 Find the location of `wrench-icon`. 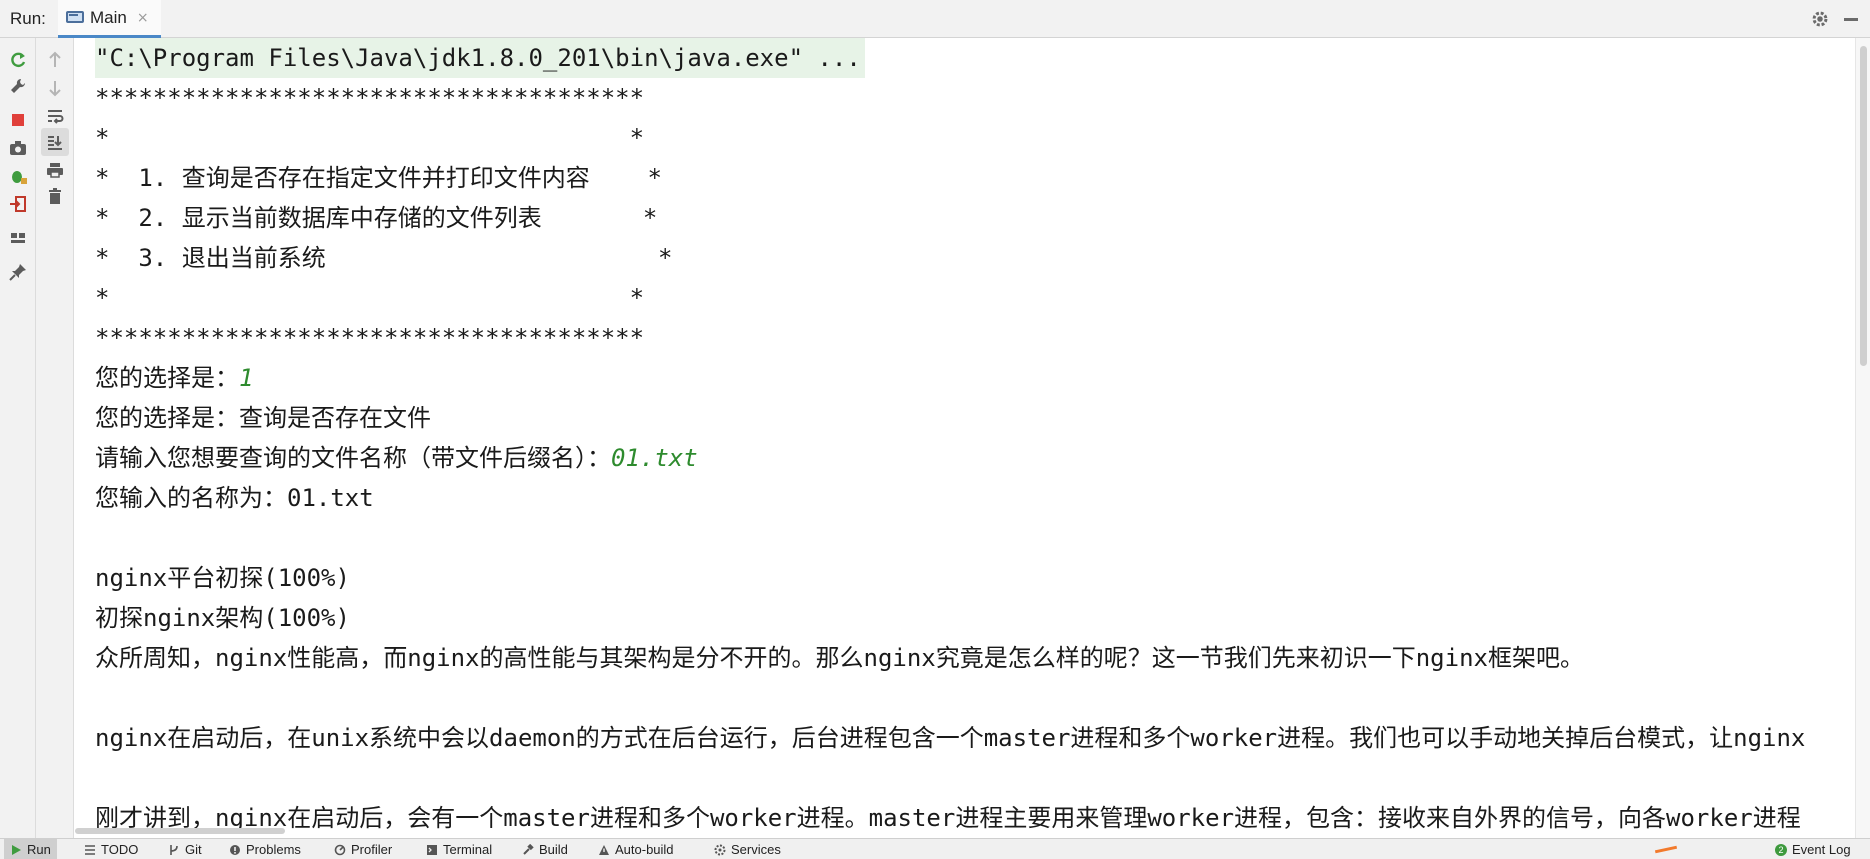

wrench-icon is located at coordinates (18, 85).